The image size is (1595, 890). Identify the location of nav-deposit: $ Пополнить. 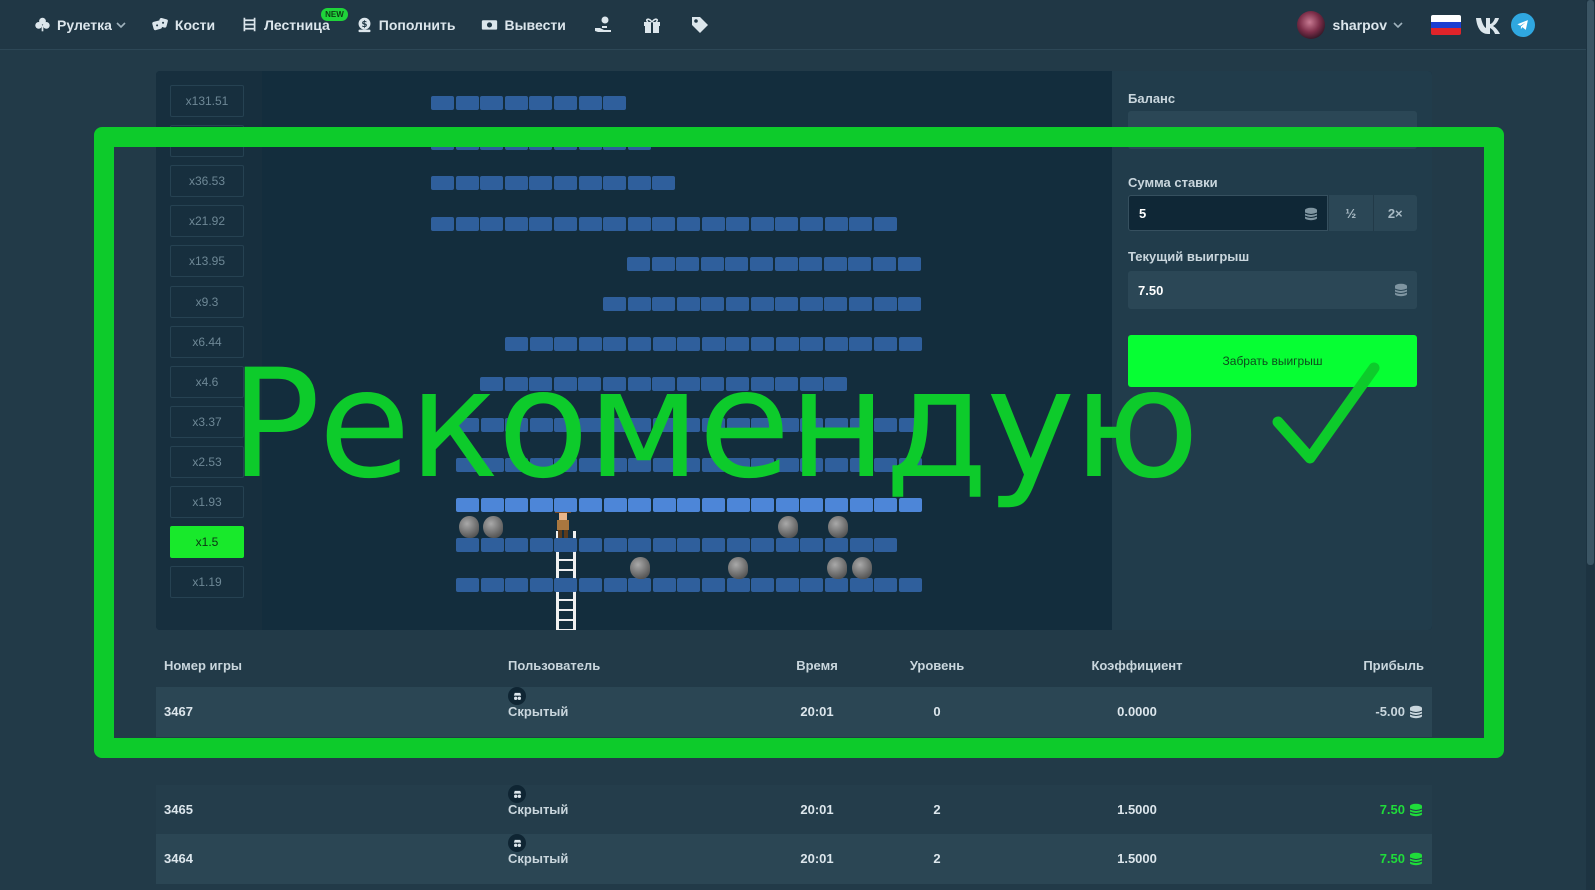
(405, 25).